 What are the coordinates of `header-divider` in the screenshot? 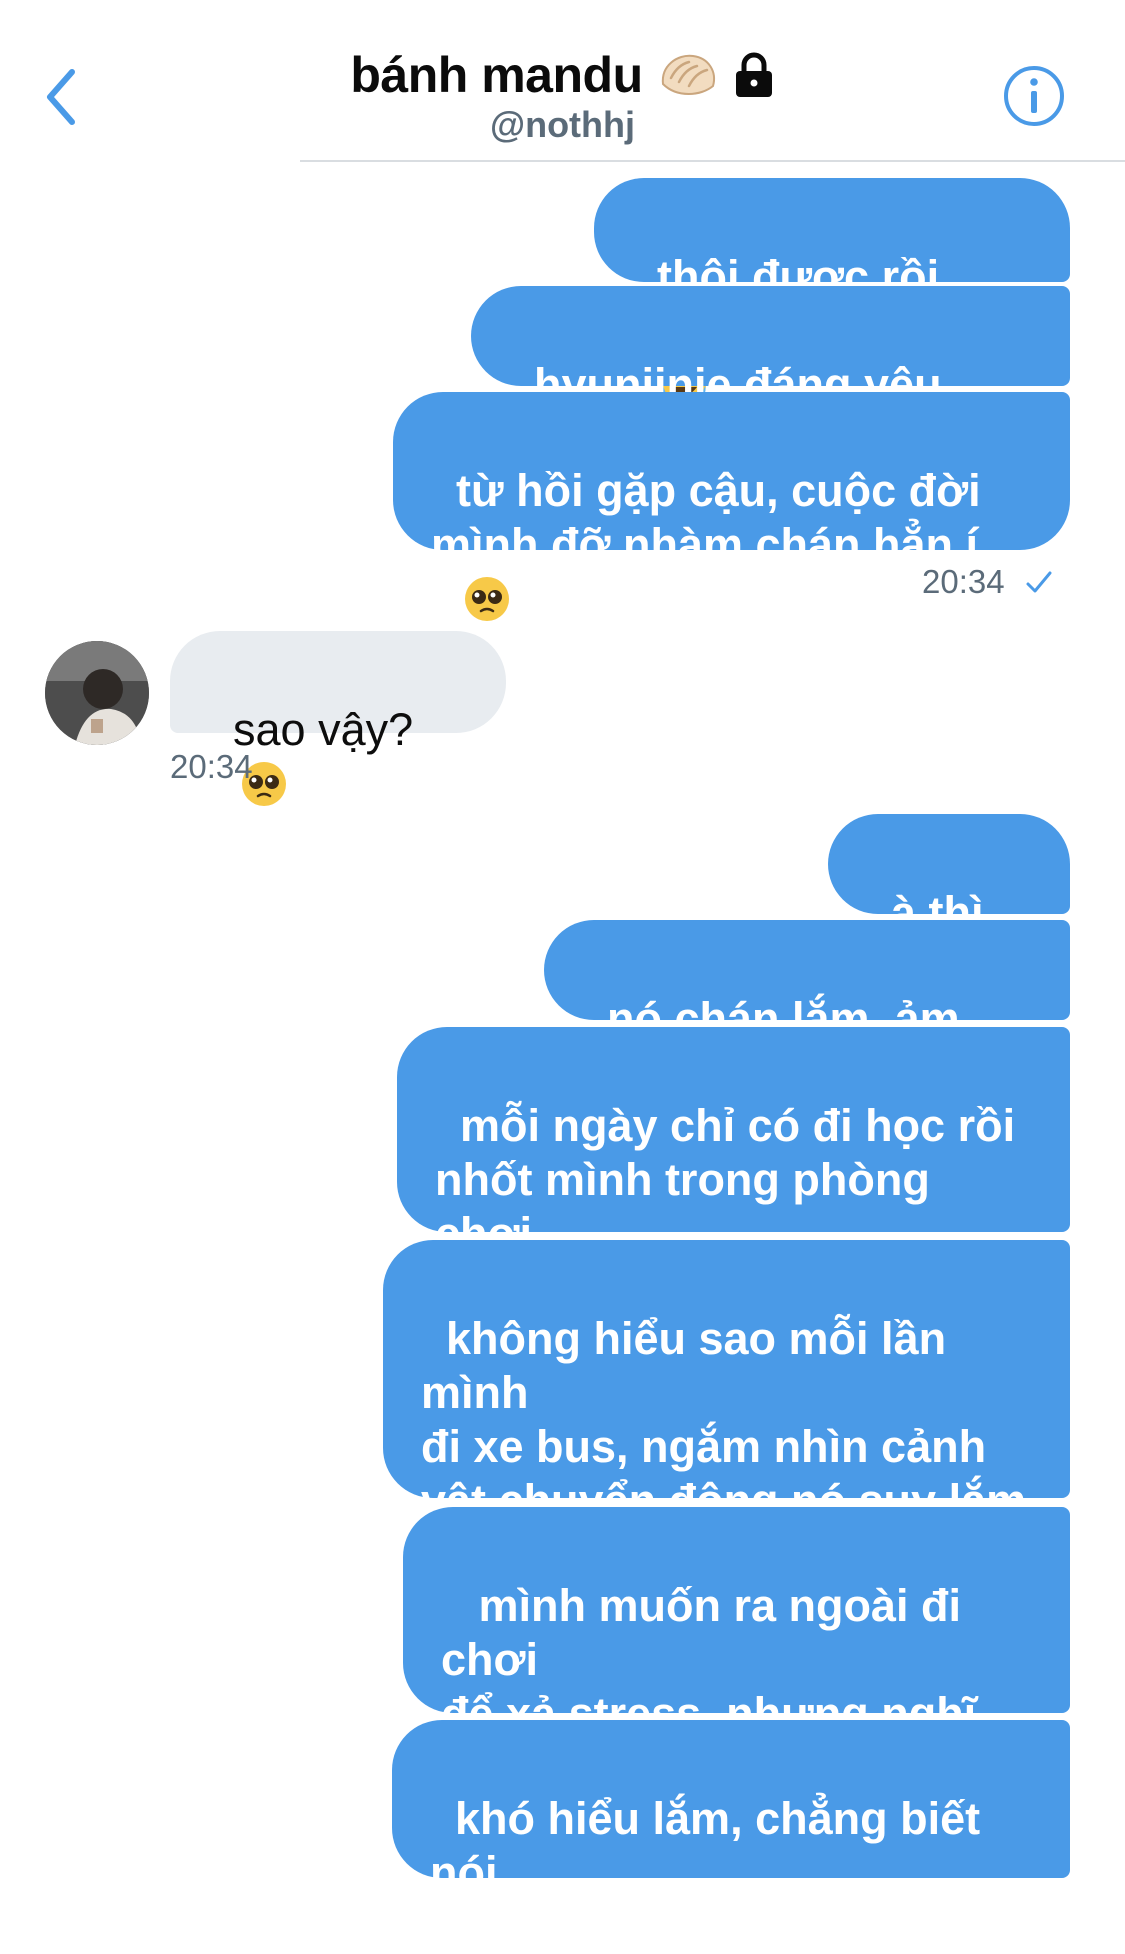 It's located at (712, 161).